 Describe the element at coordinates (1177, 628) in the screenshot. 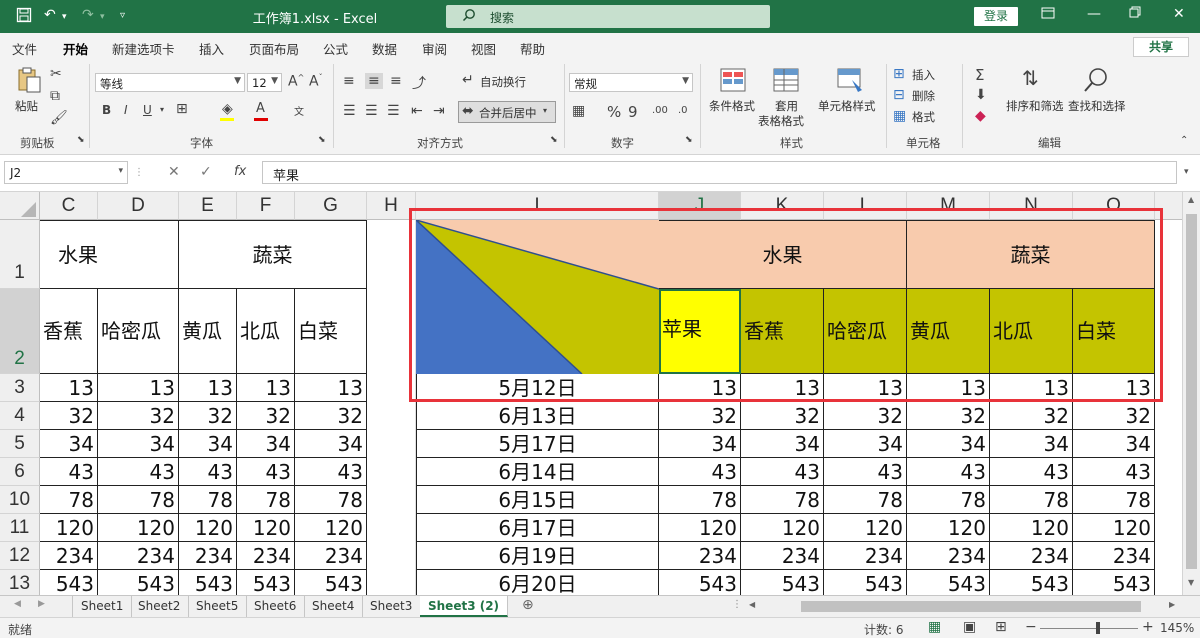

I see `zoom-level: 145%` at that location.